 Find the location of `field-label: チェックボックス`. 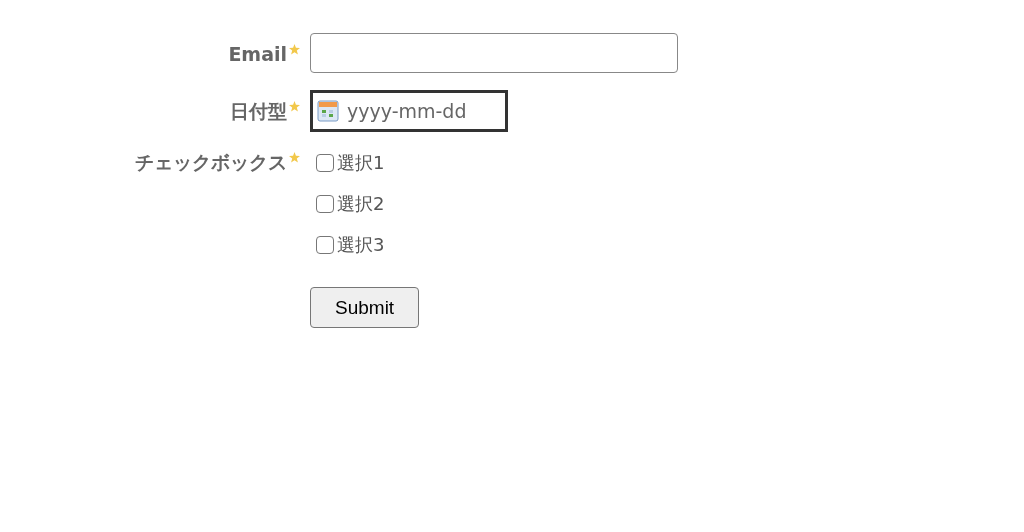

field-label: チェックボックス is located at coordinates (211, 162).